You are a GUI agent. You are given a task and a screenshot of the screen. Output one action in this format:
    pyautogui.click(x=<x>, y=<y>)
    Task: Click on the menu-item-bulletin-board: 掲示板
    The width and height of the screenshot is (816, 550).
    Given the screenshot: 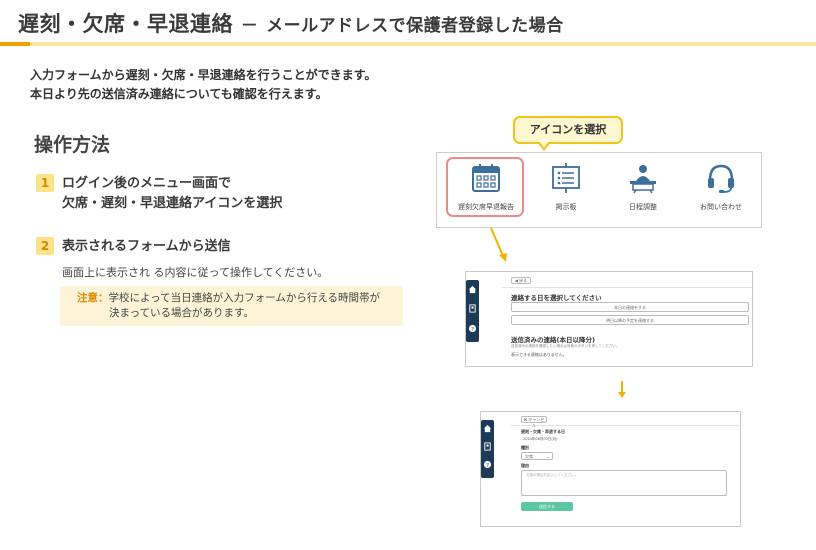 What is the action you would take?
    pyautogui.click(x=566, y=191)
    